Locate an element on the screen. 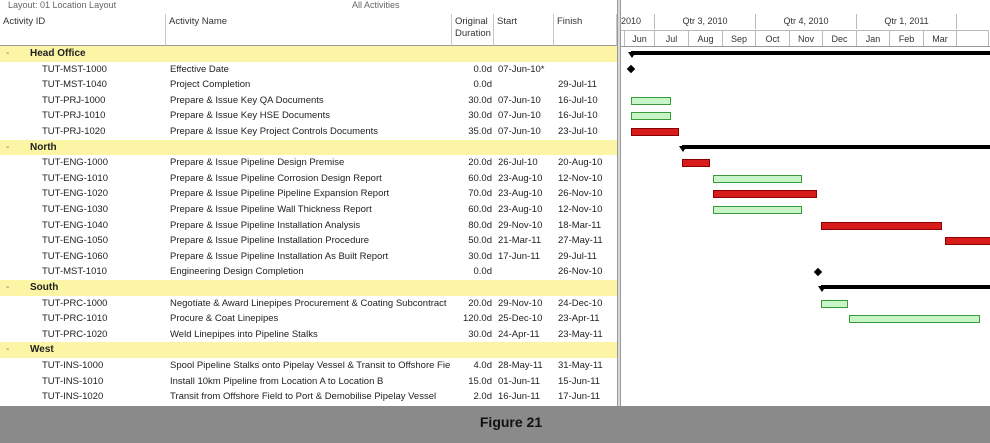 The height and width of the screenshot is (443, 990). start-date: 28-May-11 is located at coordinates (520, 365).